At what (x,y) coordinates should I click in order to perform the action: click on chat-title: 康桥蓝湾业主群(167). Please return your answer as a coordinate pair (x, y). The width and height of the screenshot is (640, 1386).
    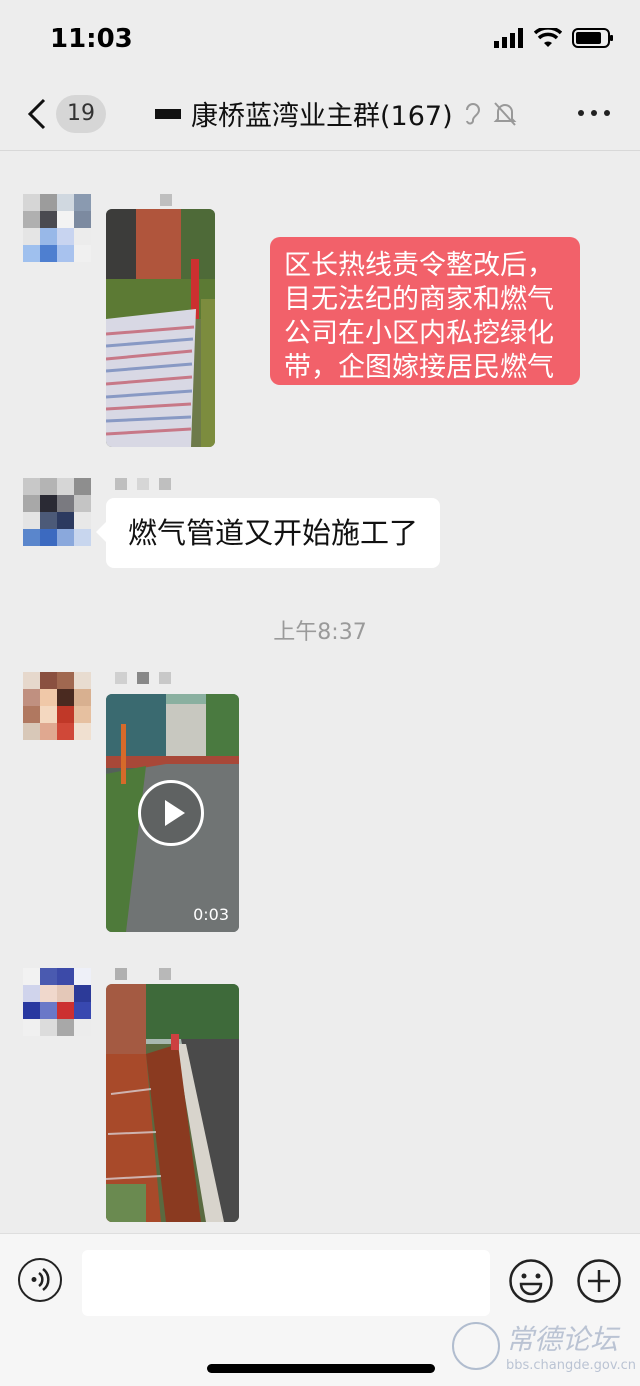
    Looking at the image, I should click on (322, 116).